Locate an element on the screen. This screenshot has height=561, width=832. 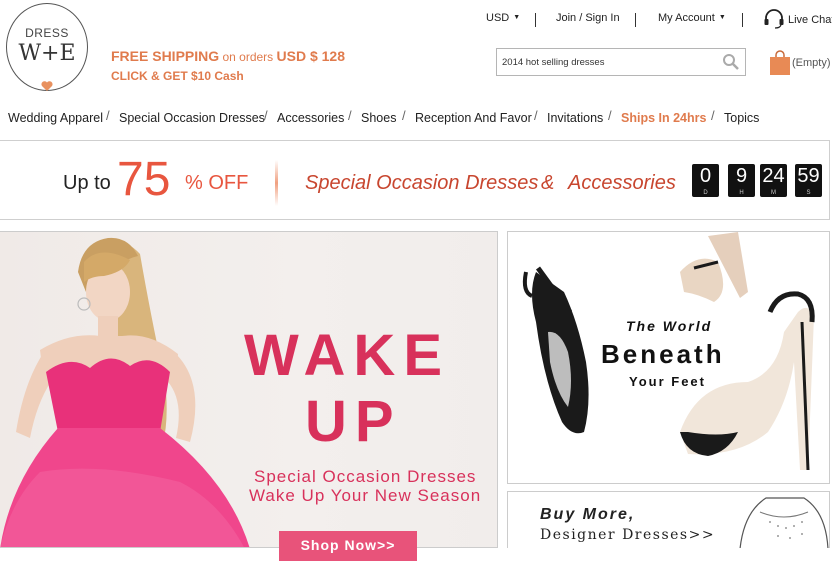
promo-up-to: Up to is located at coordinates (87, 183).